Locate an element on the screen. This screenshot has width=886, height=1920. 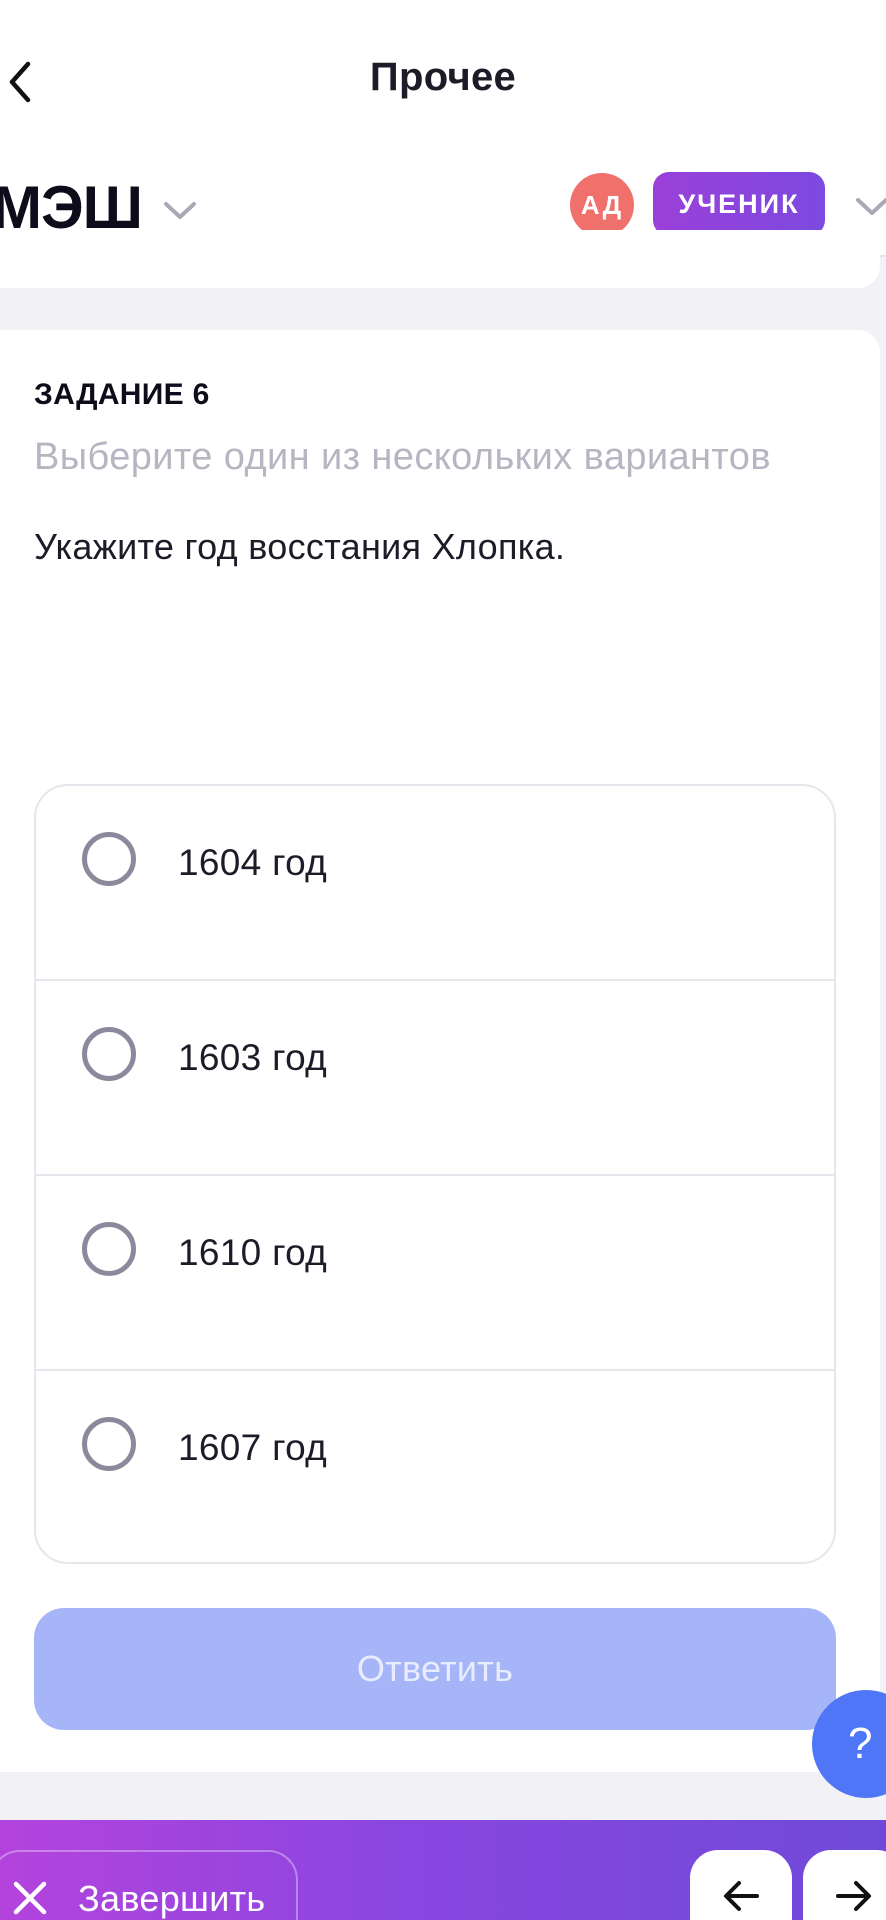
role-badge: УЧЕНИК is located at coordinates (739, 204).